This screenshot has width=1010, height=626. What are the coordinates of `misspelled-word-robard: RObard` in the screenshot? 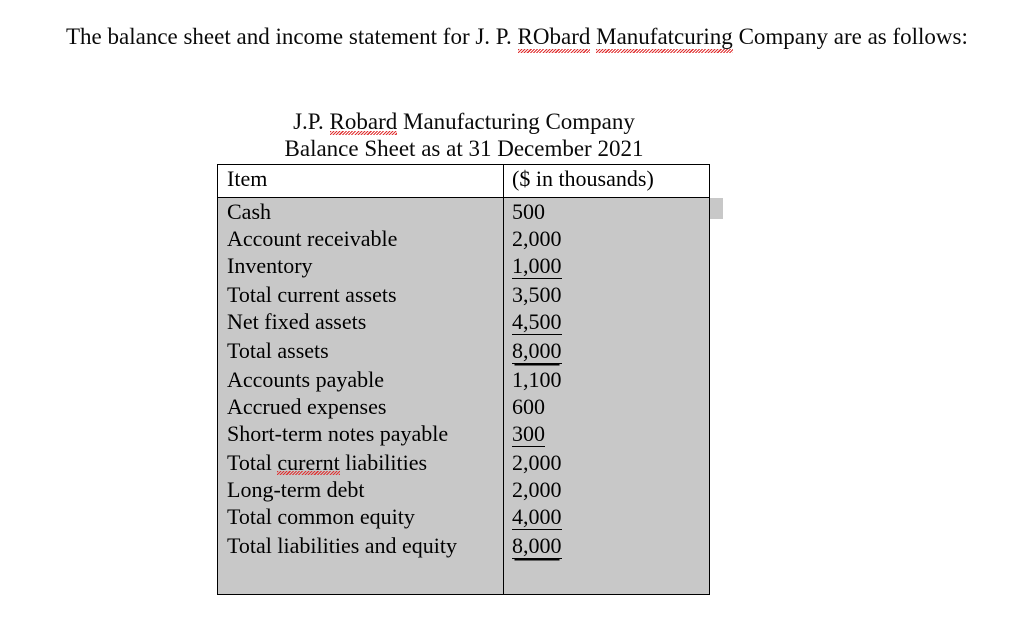 It's located at (553, 37).